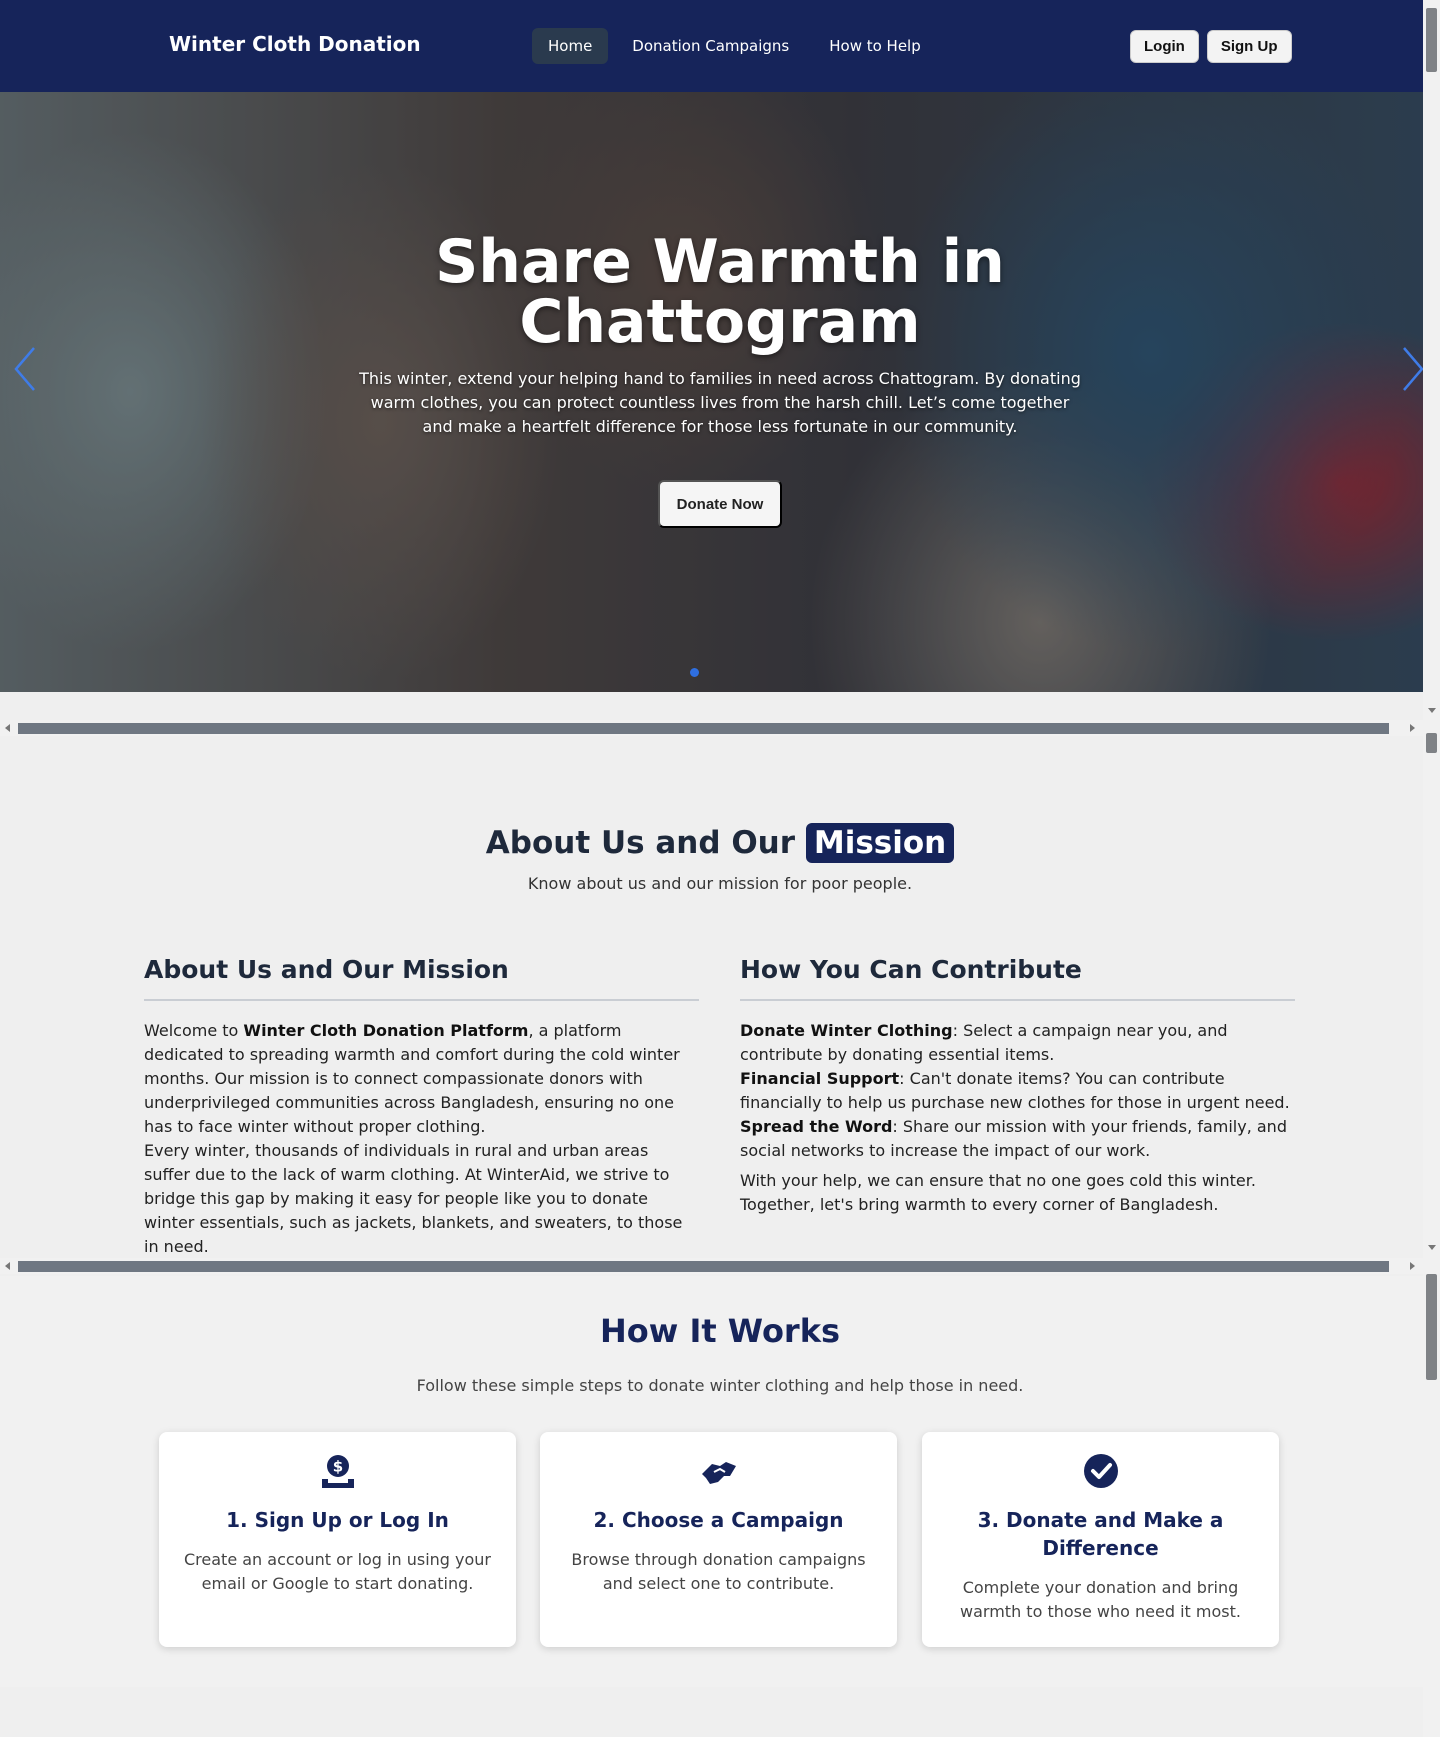 The width and height of the screenshot is (1440, 1737). What do you see at coordinates (570, 46) in the screenshot?
I see `nav-home: Home` at bounding box center [570, 46].